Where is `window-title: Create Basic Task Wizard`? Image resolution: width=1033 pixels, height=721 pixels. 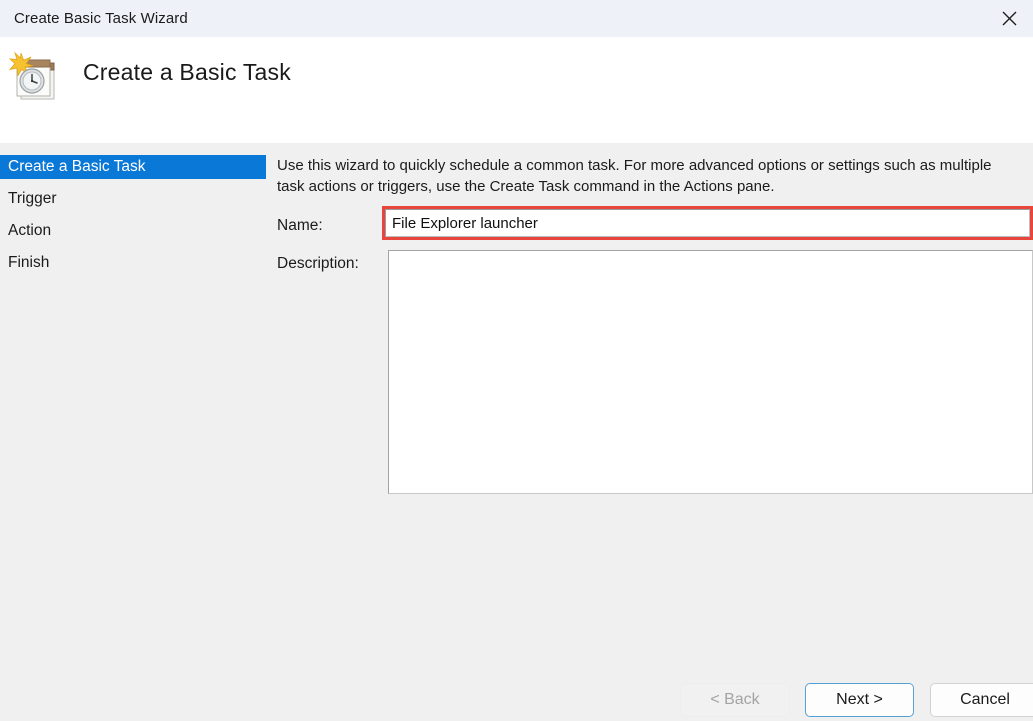
window-title: Create Basic Task Wizard is located at coordinates (101, 18).